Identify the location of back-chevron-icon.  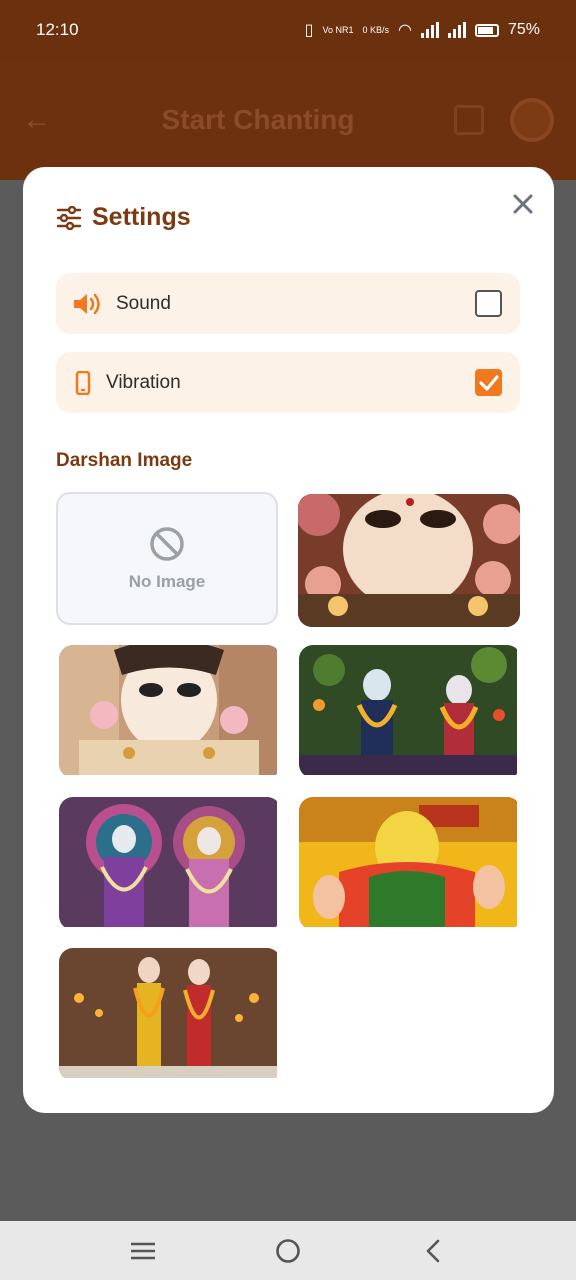
(433, 1250).